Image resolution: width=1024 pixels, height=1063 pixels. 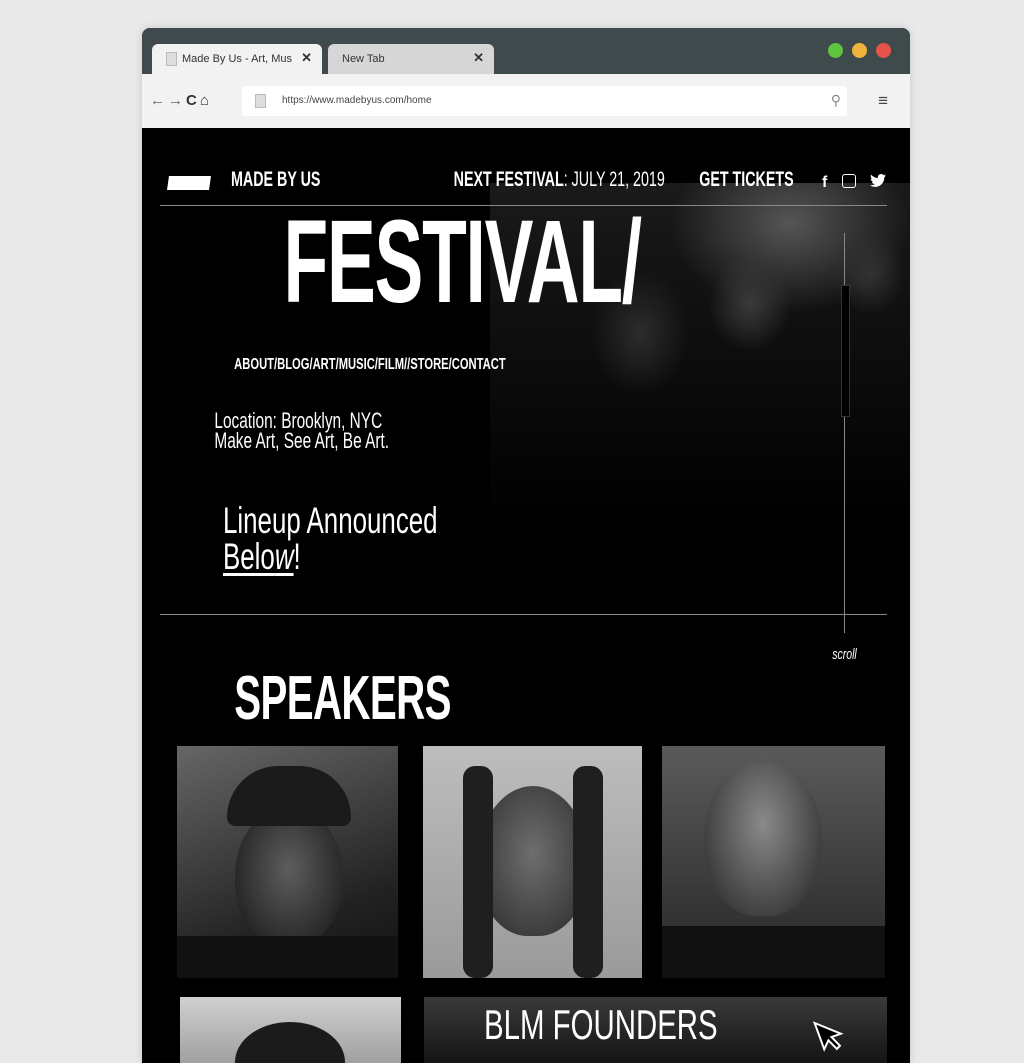 I want to click on scroll-thumb, so click(x=845, y=351).